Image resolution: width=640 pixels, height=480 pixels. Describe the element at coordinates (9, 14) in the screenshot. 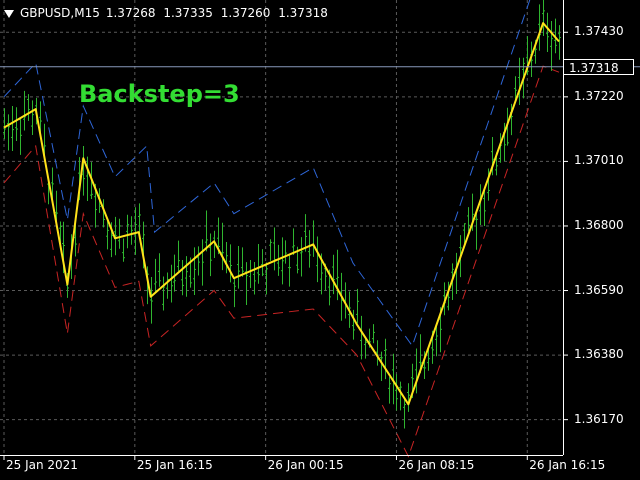

I see `symbol-dropdown-icon` at that location.